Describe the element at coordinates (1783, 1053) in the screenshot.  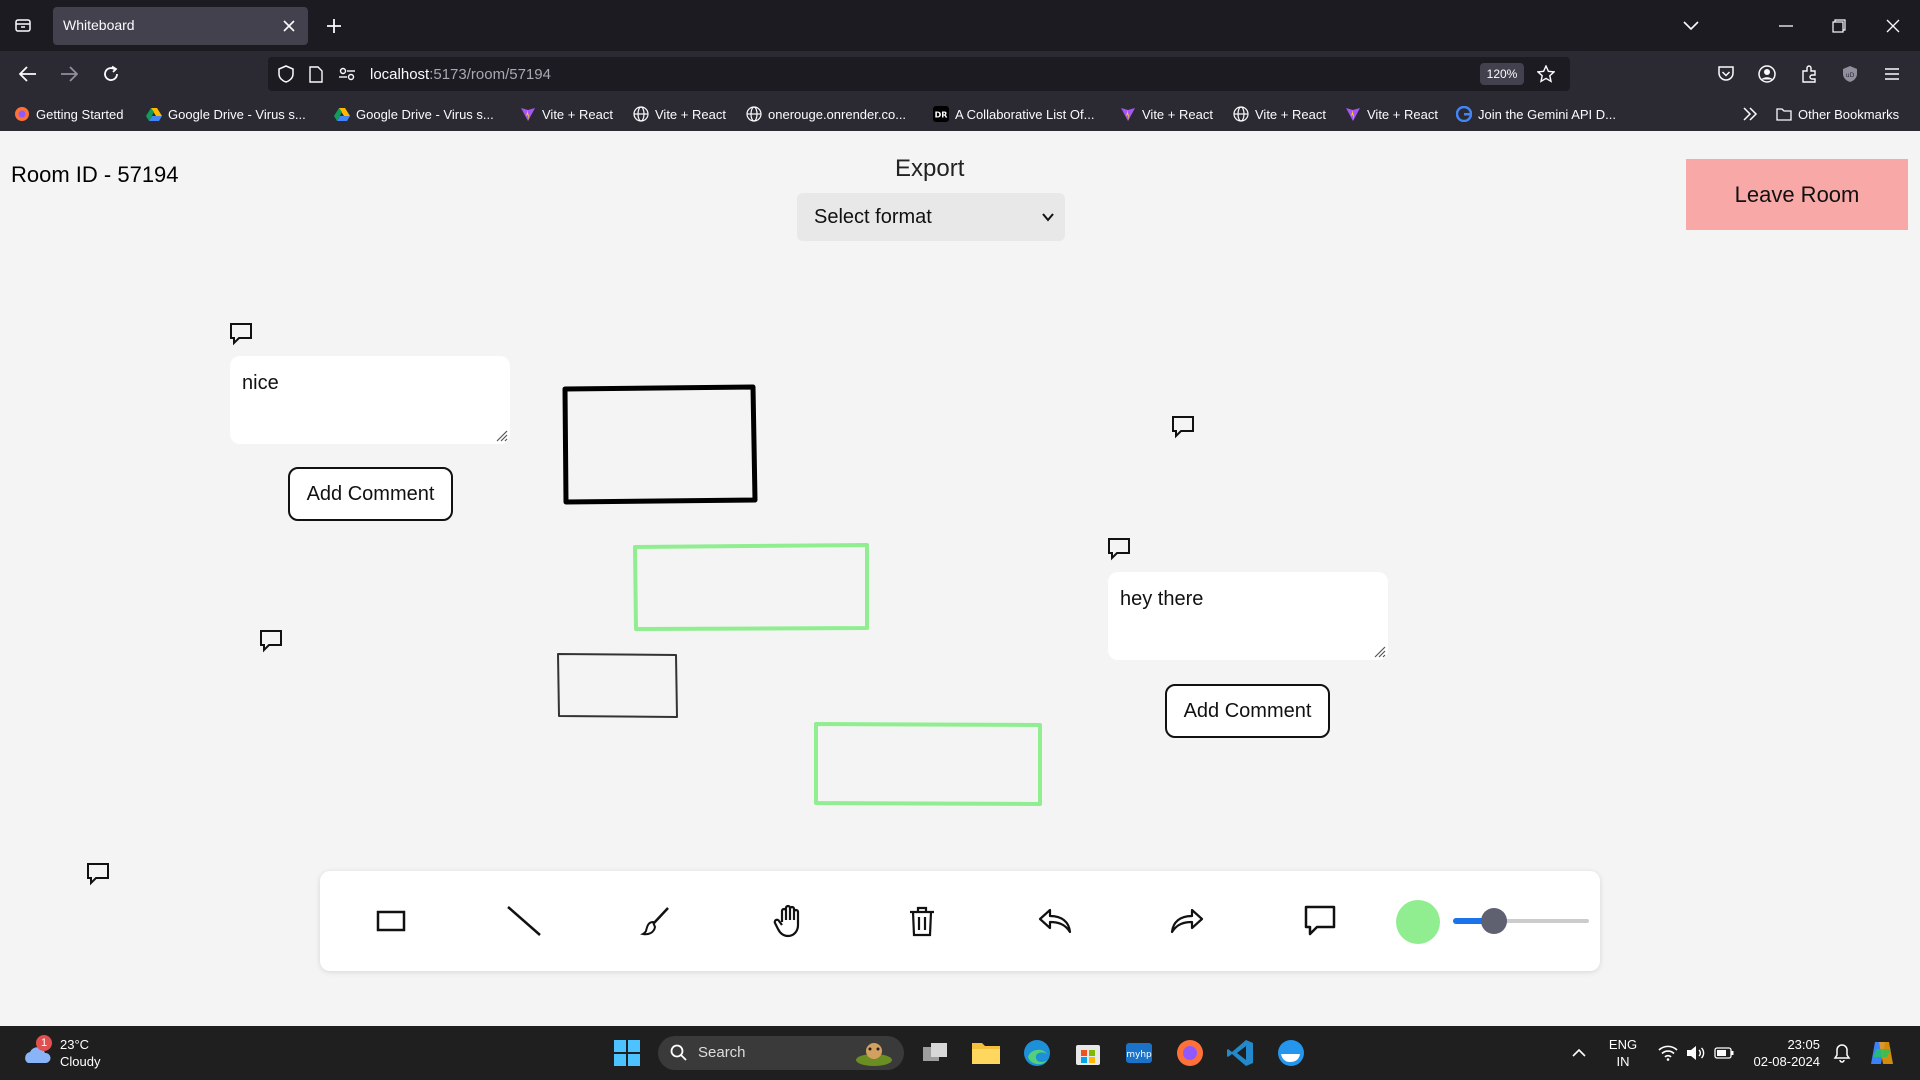
I see `clock: 23:05 02-08-2024` at that location.